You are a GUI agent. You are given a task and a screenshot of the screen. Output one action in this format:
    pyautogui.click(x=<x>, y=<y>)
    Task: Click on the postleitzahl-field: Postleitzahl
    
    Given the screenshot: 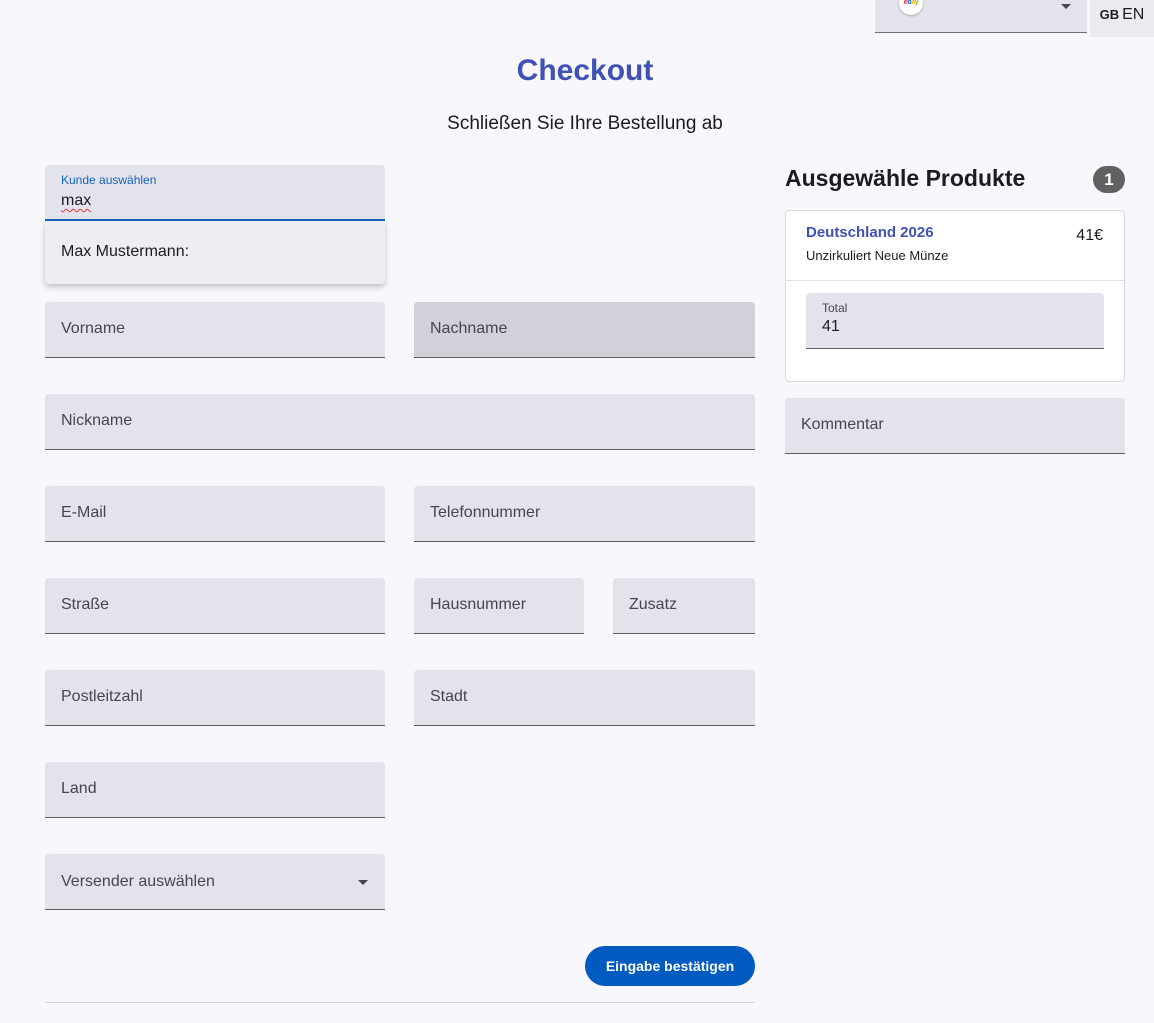 What is the action you would take?
    pyautogui.click(x=215, y=698)
    